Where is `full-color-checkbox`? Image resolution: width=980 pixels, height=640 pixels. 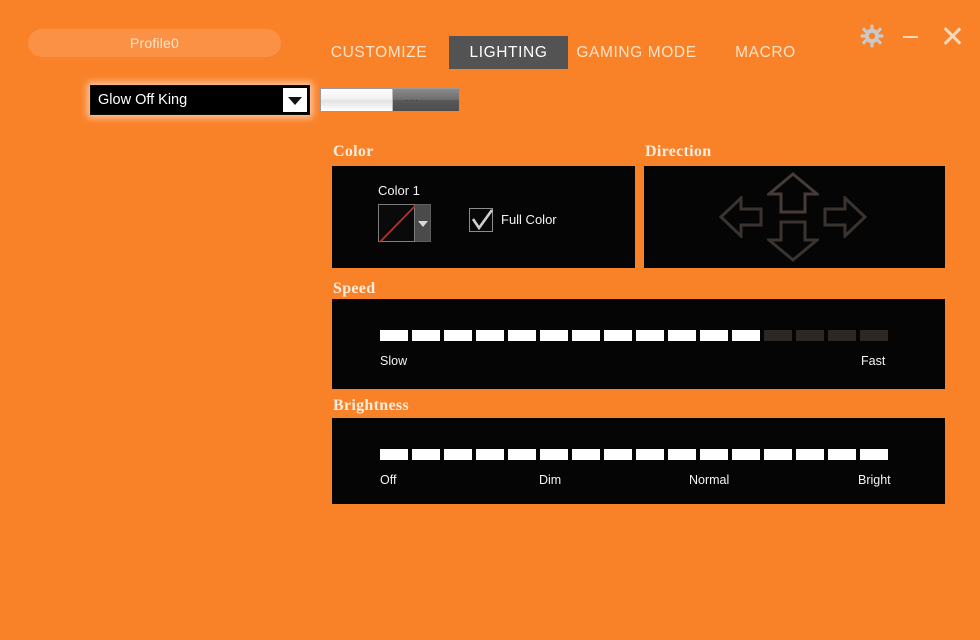
full-color-checkbox is located at coordinates (481, 220).